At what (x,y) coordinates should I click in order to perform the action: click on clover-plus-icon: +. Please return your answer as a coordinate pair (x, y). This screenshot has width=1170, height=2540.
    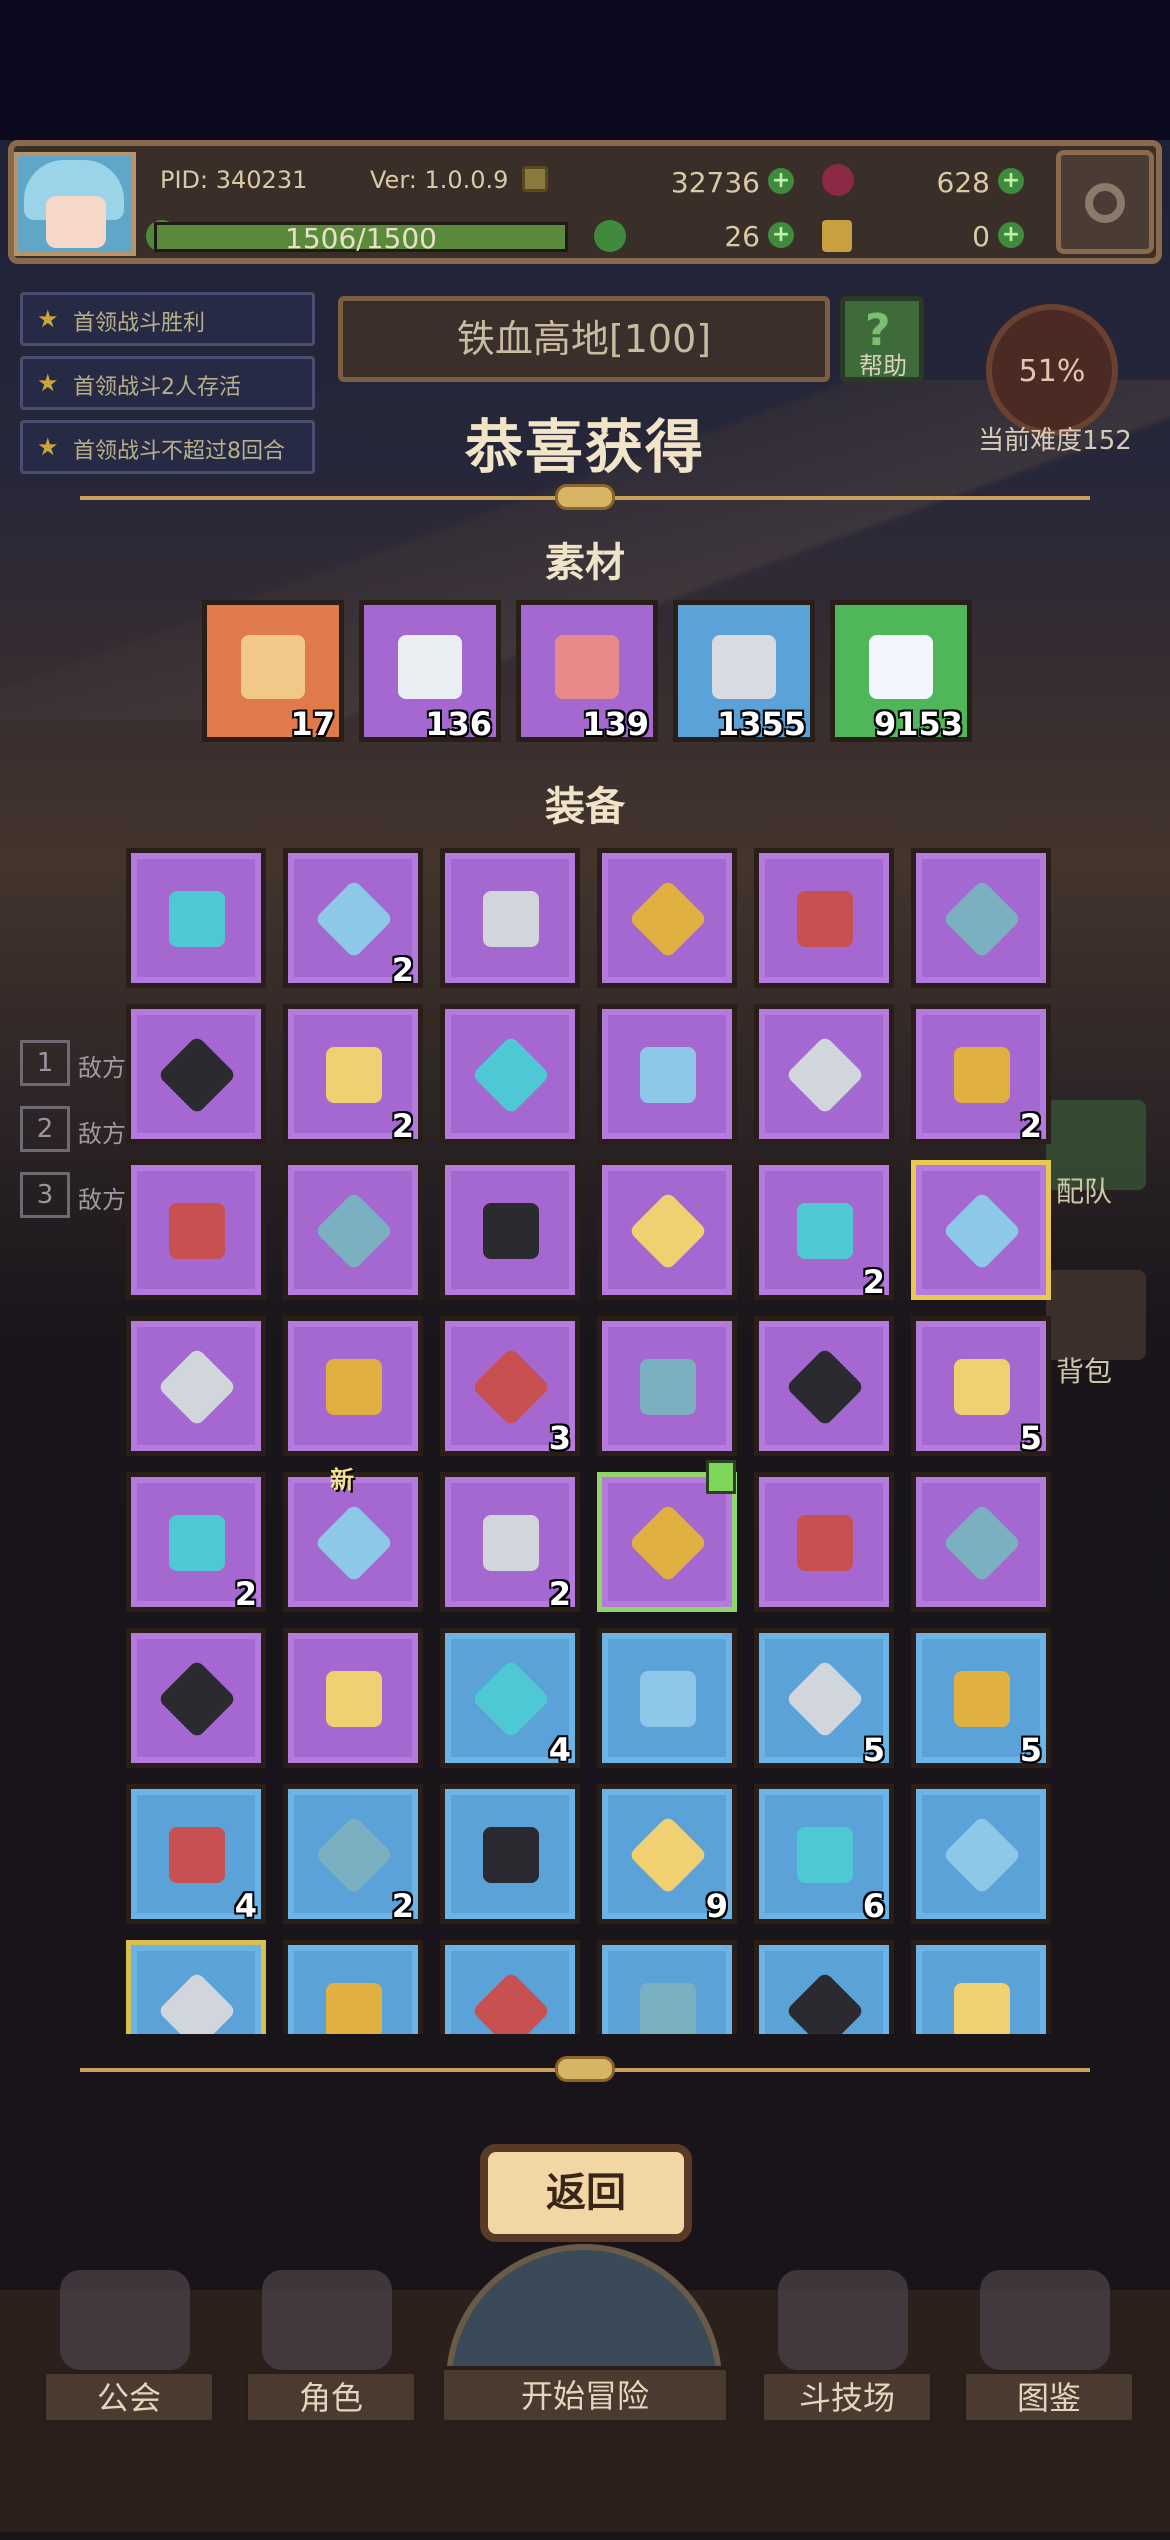
    Looking at the image, I should click on (781, 235).